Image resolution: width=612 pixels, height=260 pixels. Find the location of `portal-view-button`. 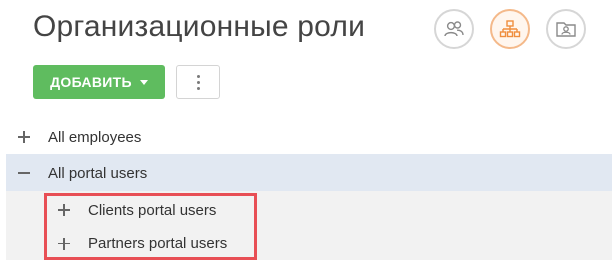

portal-view-button is located at coordinates (566, 29).